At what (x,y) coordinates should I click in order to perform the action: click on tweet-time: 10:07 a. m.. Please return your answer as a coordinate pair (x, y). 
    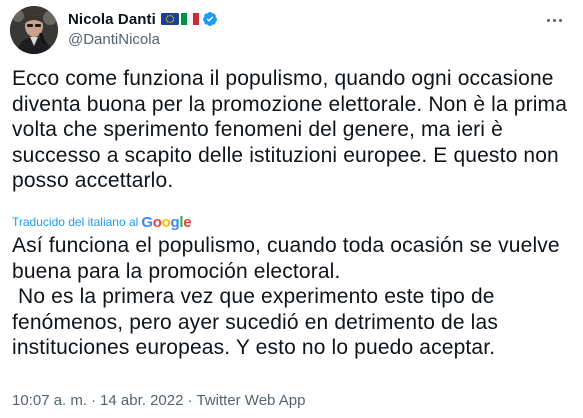
    Looking at the image, I should click on (50, 400).